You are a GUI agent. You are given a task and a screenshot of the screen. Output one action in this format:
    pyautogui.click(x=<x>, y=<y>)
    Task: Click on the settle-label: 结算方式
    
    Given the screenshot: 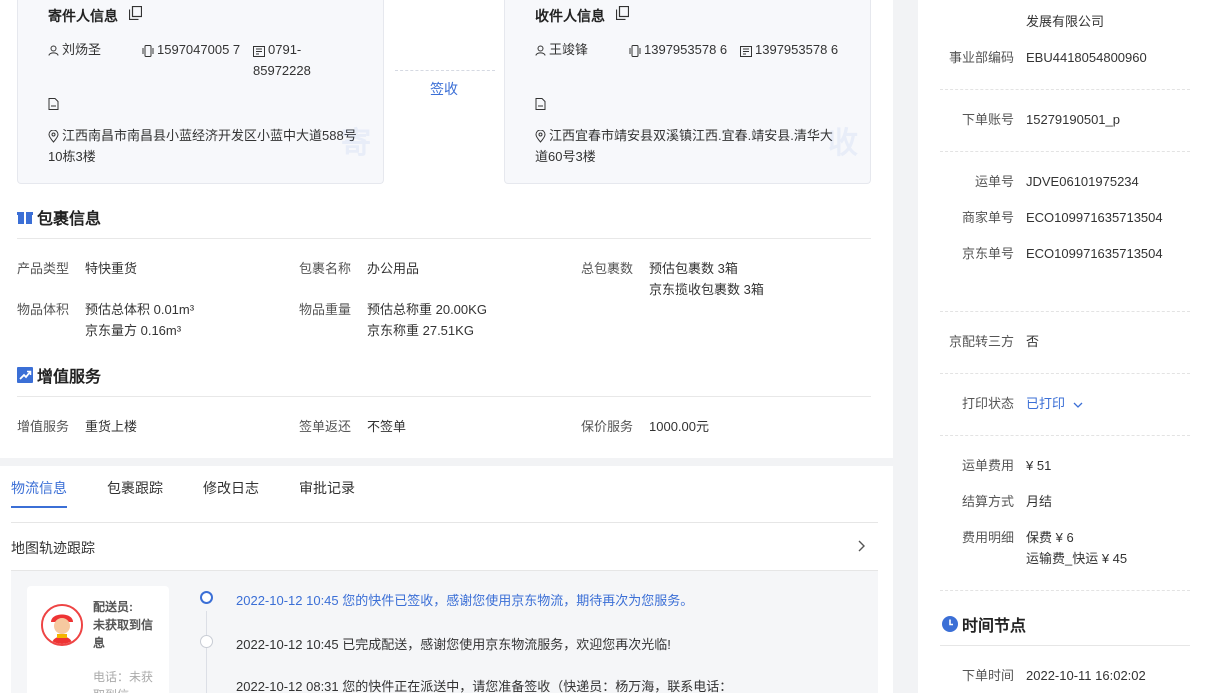 What is the action you would take?
    pyautogui.click(x=987, y=501)
    